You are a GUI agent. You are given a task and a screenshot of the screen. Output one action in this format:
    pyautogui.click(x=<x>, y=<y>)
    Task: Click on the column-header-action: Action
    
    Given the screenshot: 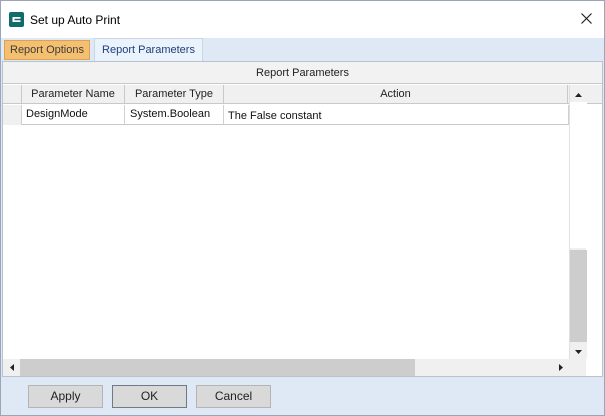 What is the action you would take?
    pyautogui.click(x=396, y=94)
    